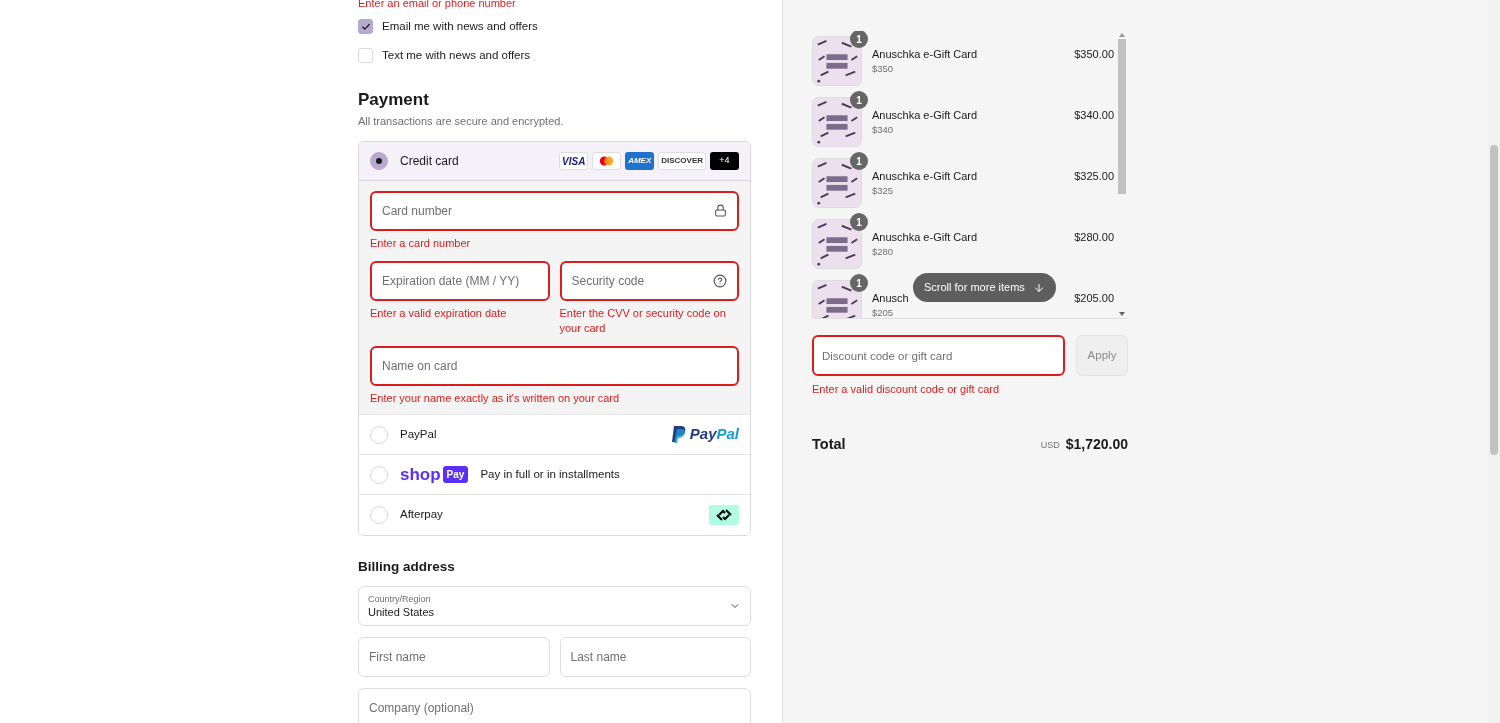 This screenshot has height=723, width=1500. I want to click on arrow-down-icon, so click(1038, 287).